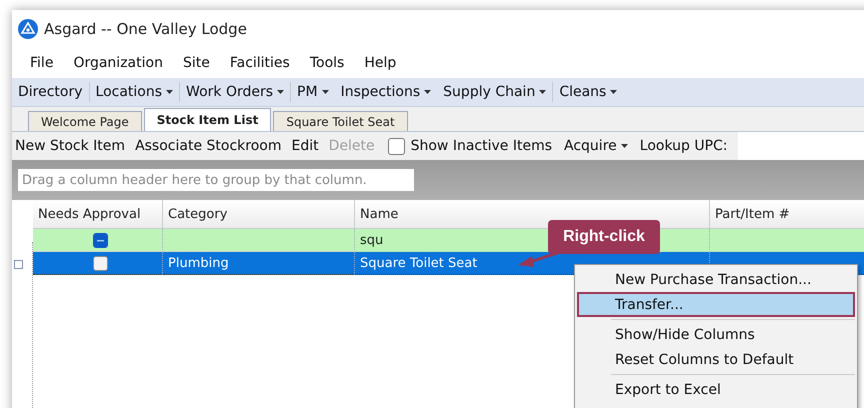 The height and width of the screenshot is (408, 864). What do you see at coordinates (716, 334) in the screenshot?
I see `menu-item: Show/Hide Columns` at bounding box center [716, 334].